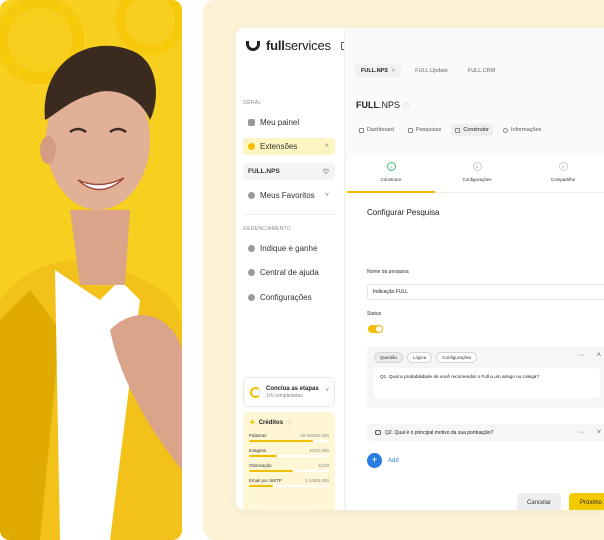  I want to click on sidebar-item-dashboard: Meu painel, so click(289, 122).